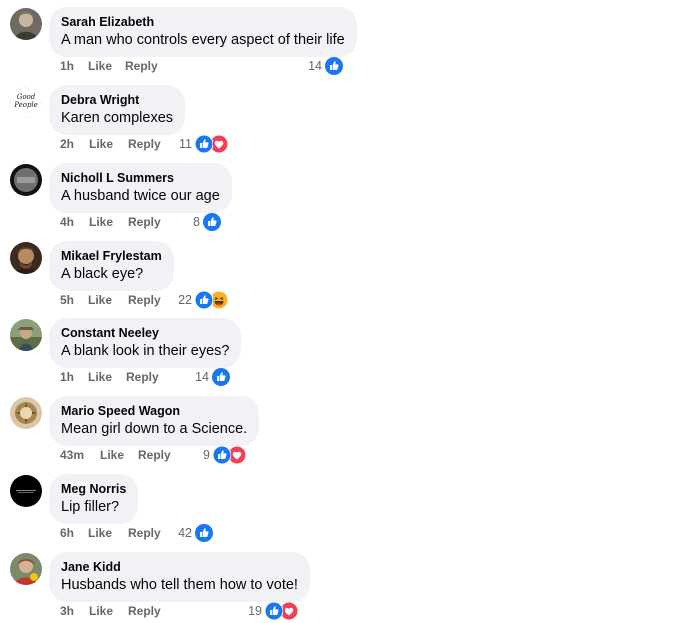 This screenshot has width=676, height=623. I want to click on svg-text: Good, so click(26, 97).